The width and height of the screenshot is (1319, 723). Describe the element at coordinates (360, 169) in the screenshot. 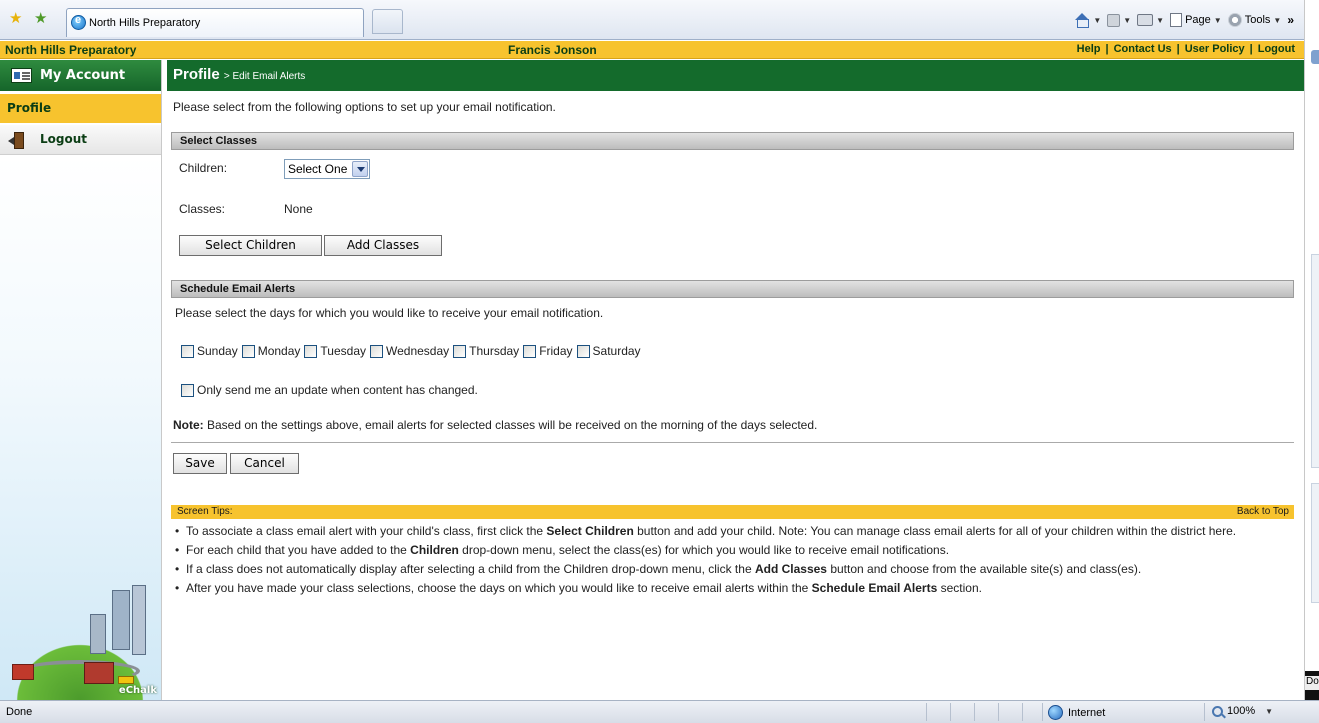

I see `chevron-down-icon` at that location.